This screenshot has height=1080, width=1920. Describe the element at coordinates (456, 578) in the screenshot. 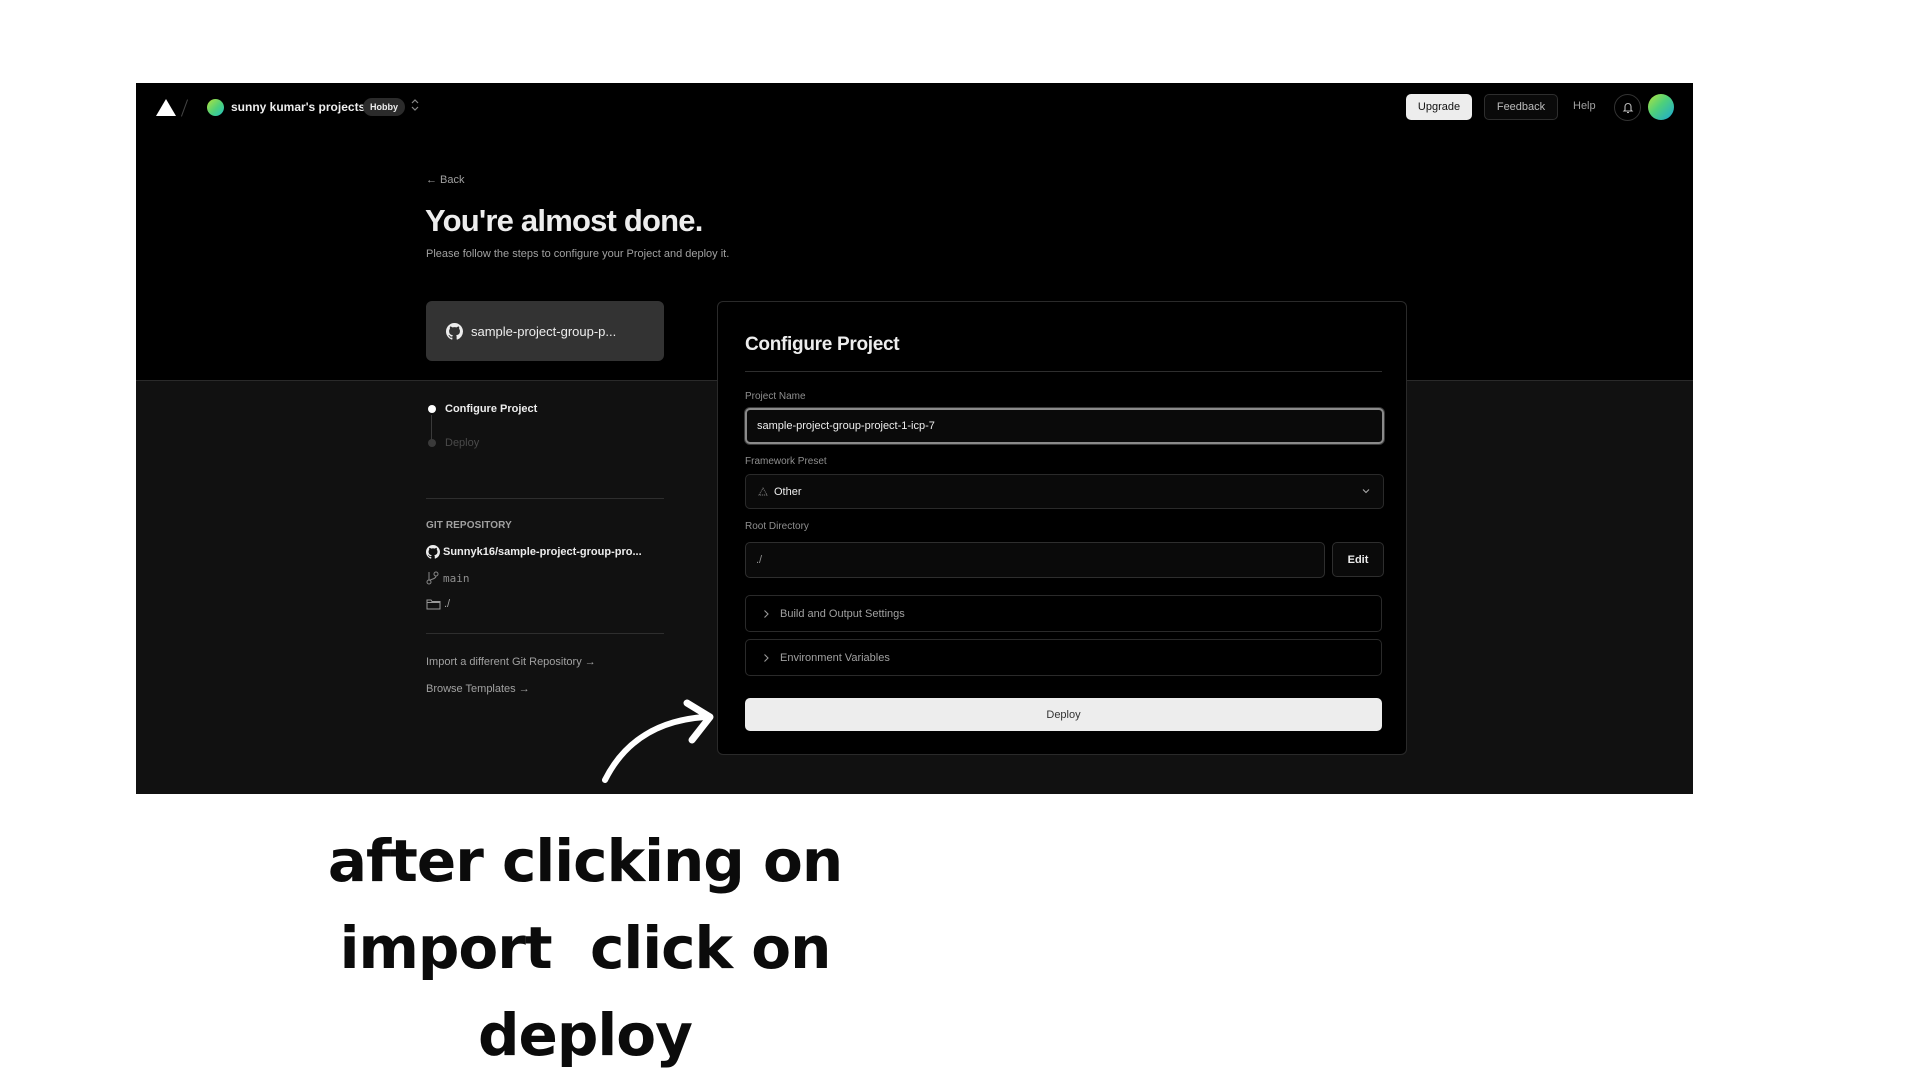

I see `git-branch-name: main` at that location.